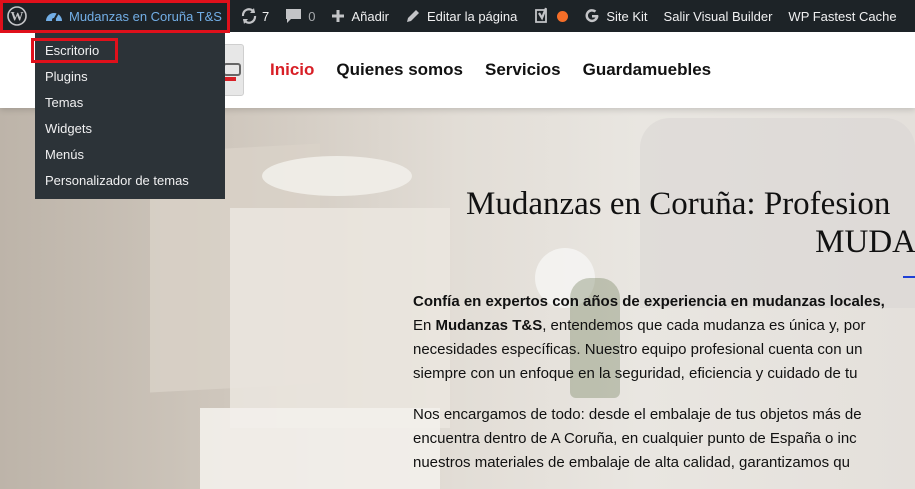  What do you see at coordinates (145, 16) in the screenshot?
I see `site-name-label: Mudanzas en Coruña T&S` at bounding box center [145, 16].